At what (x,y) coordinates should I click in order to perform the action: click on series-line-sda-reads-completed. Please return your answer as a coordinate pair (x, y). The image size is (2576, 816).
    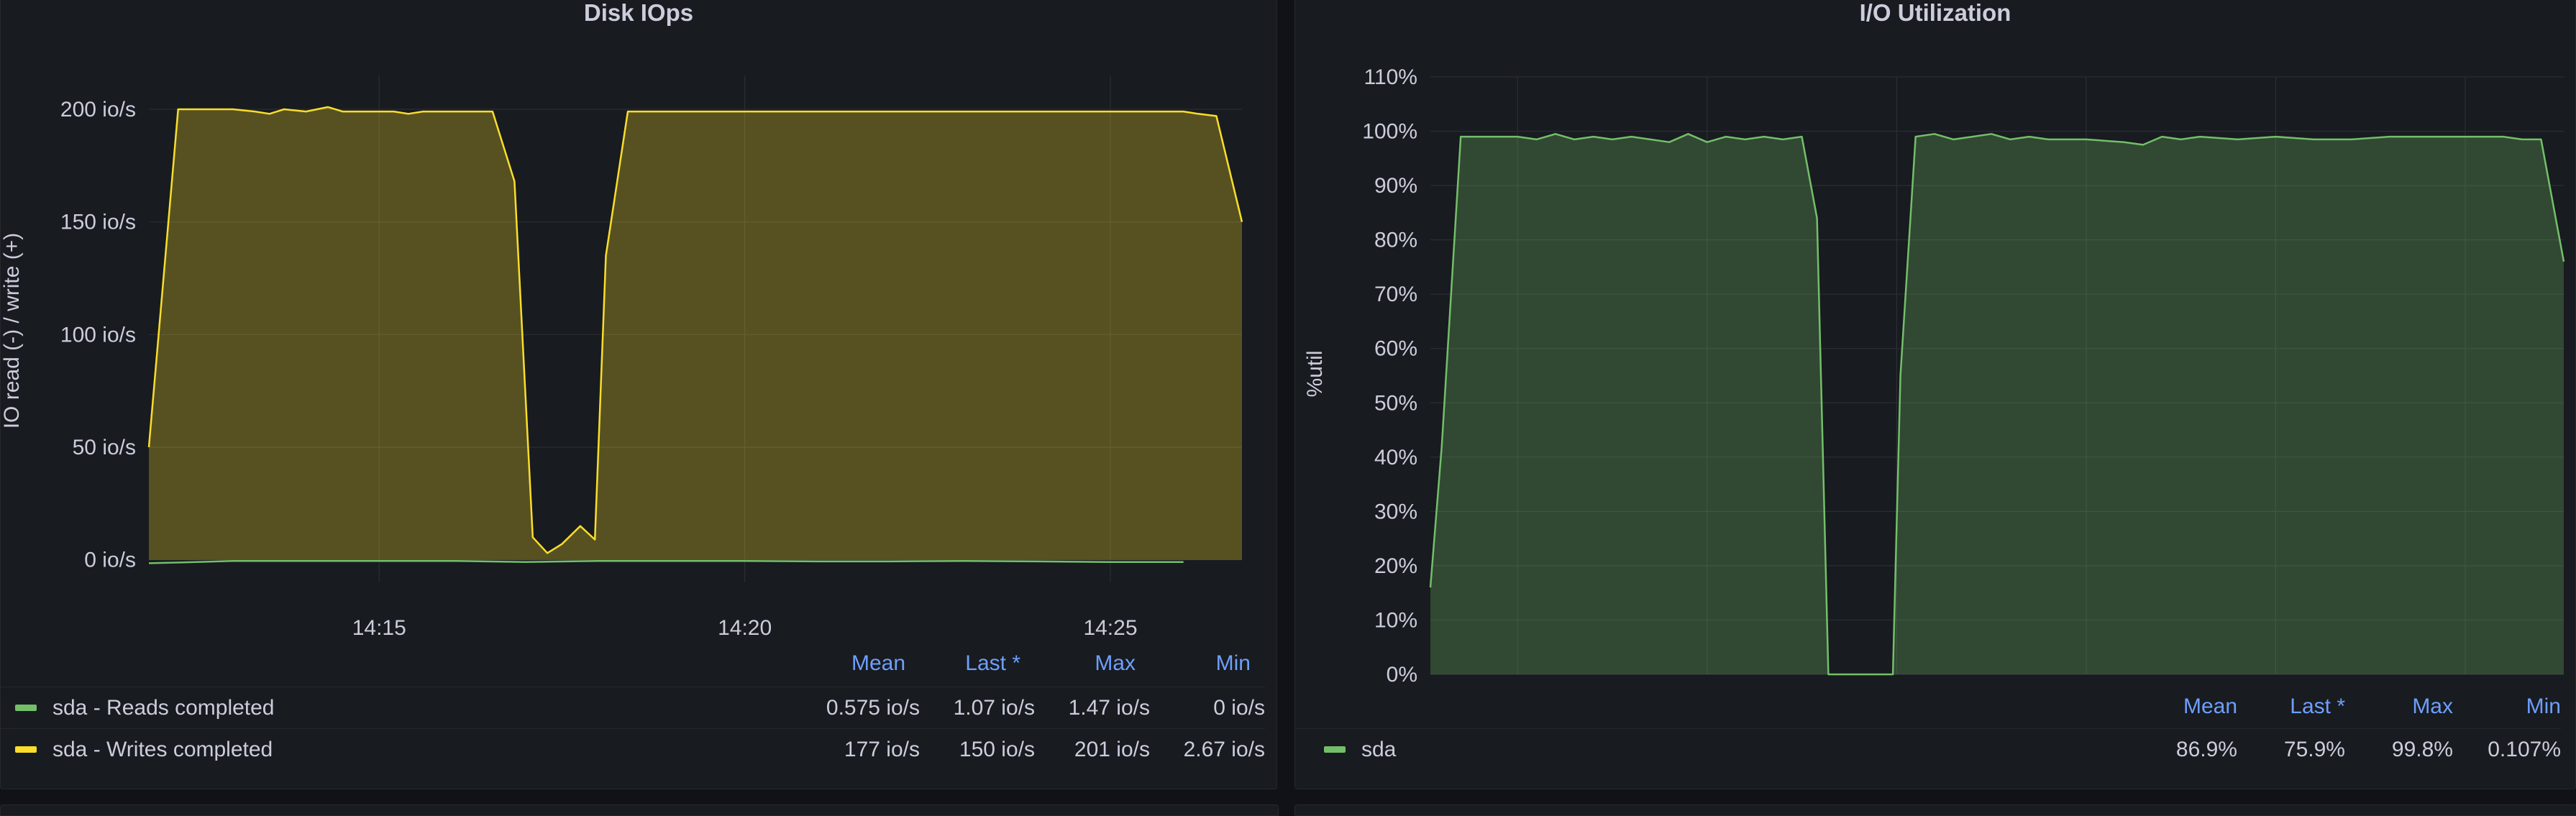
    Looking at the image, I should click on (666, 561).